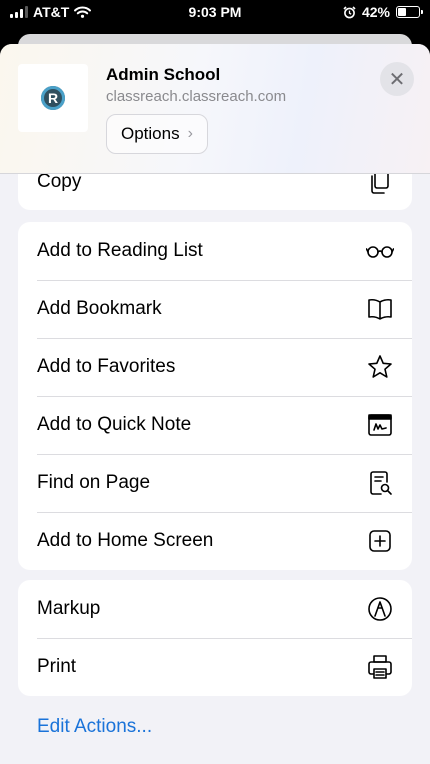 The height and width of the screenshot is (764, 430). Describe the element at coordinates (375, 12) in the screenshot. I see `battery-percent: 42%` at that location.